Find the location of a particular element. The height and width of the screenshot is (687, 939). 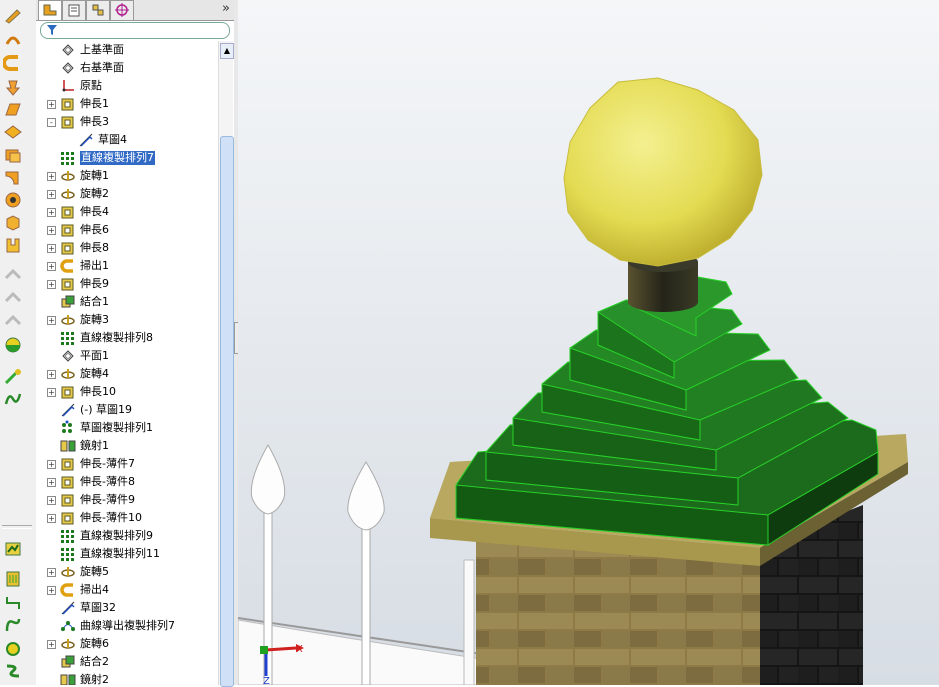

scroll-thumb is located at coordinates (227, 411).